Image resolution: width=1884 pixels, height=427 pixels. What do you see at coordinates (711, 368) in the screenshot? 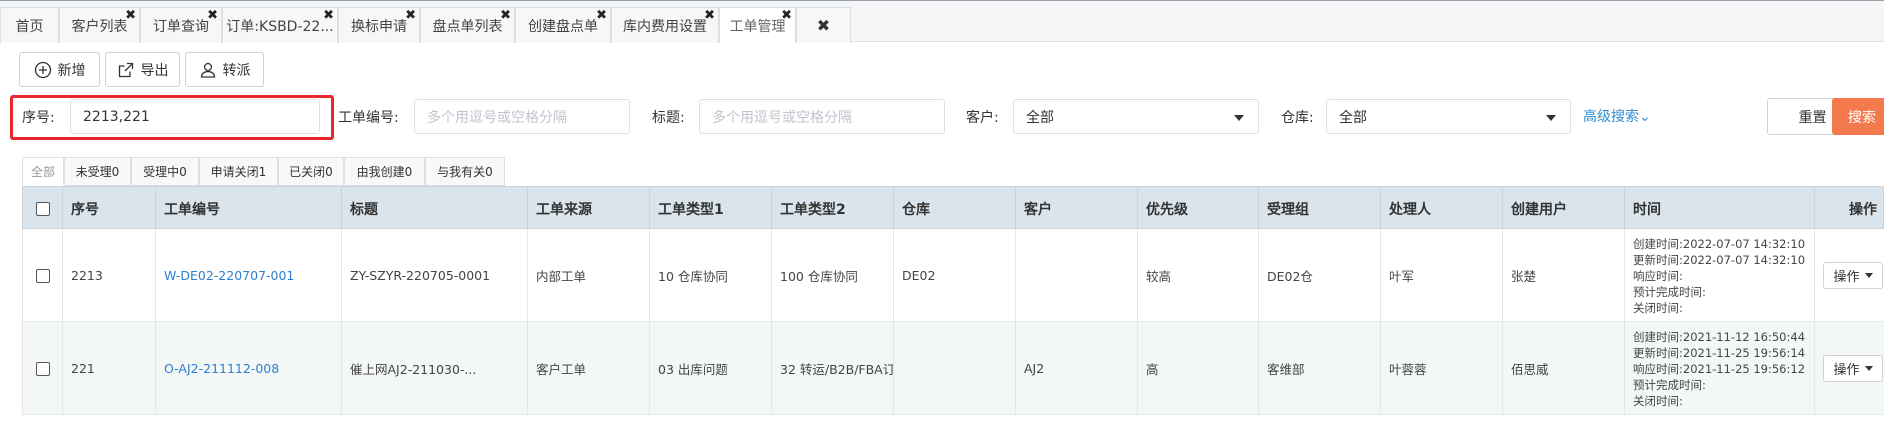
I see `cell-type1: 03 出库问题` at bounding box center [711, 368].